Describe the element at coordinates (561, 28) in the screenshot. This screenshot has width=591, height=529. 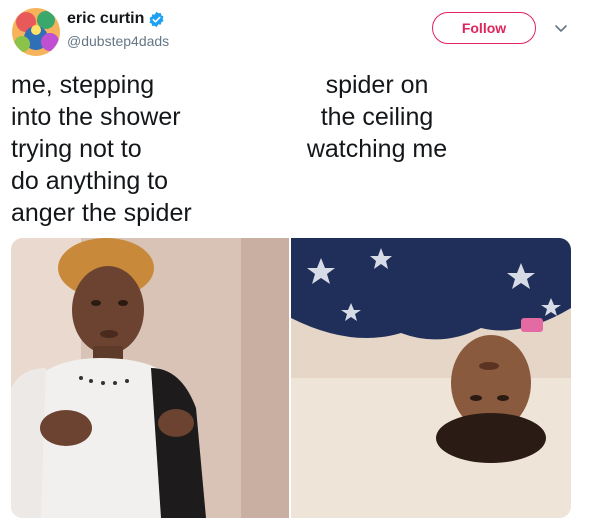
I see `chevron-down-icon` at that location.